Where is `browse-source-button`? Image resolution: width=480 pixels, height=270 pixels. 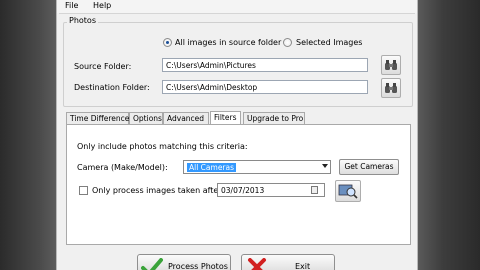
browse-source-button is located at coordinates (391, 65).